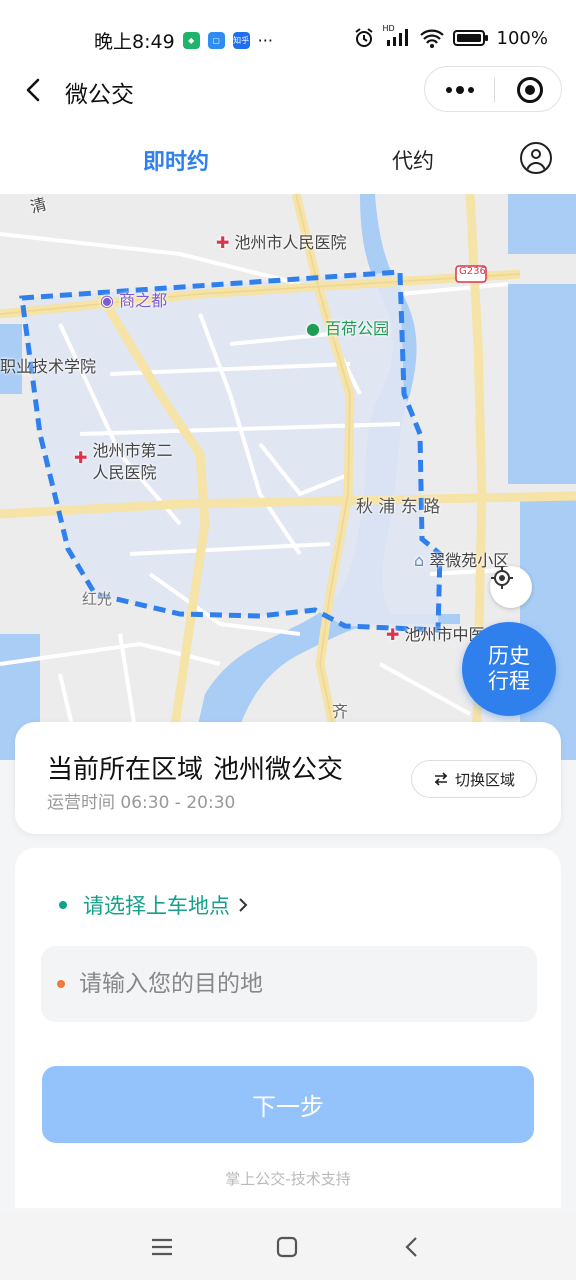 This screenshot has width=576, height=1280. Describe the element at coordinates (124, 472) in the screenshot. I see `poi-hospital-2-label-2: 人民医院` at that location.